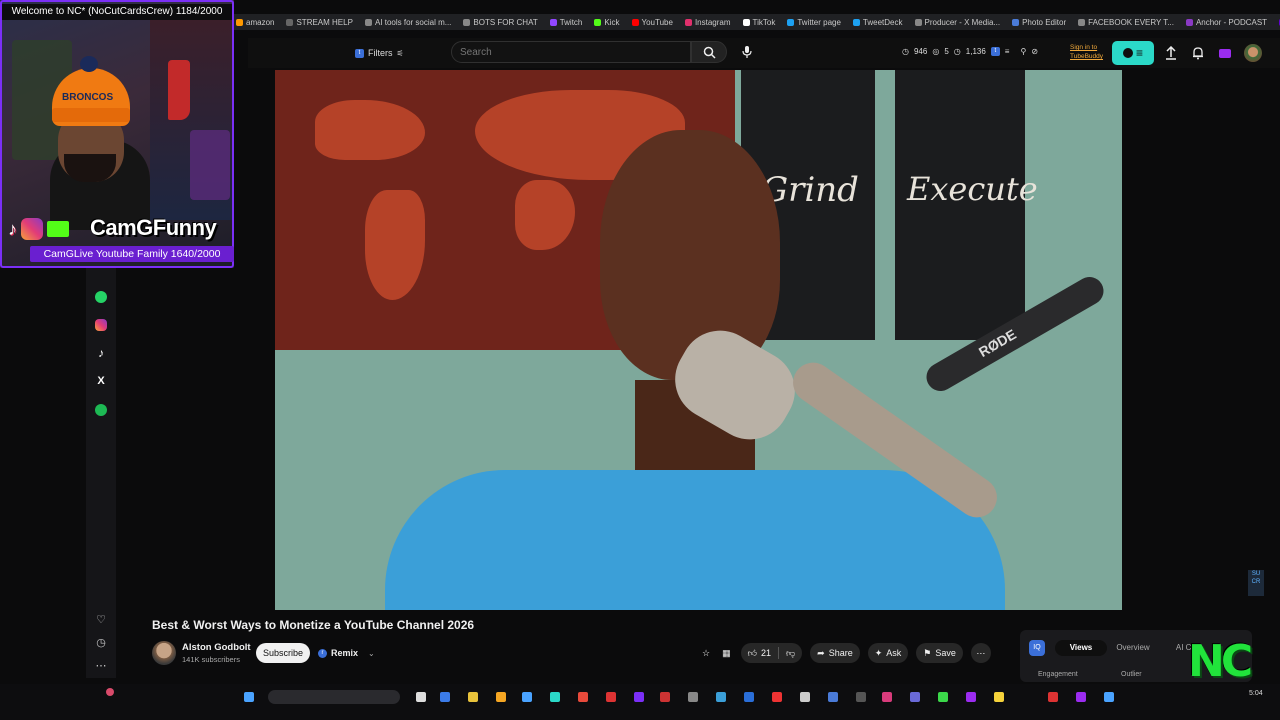  I want to click on share-button: ➦ Share, so click(835, 653).